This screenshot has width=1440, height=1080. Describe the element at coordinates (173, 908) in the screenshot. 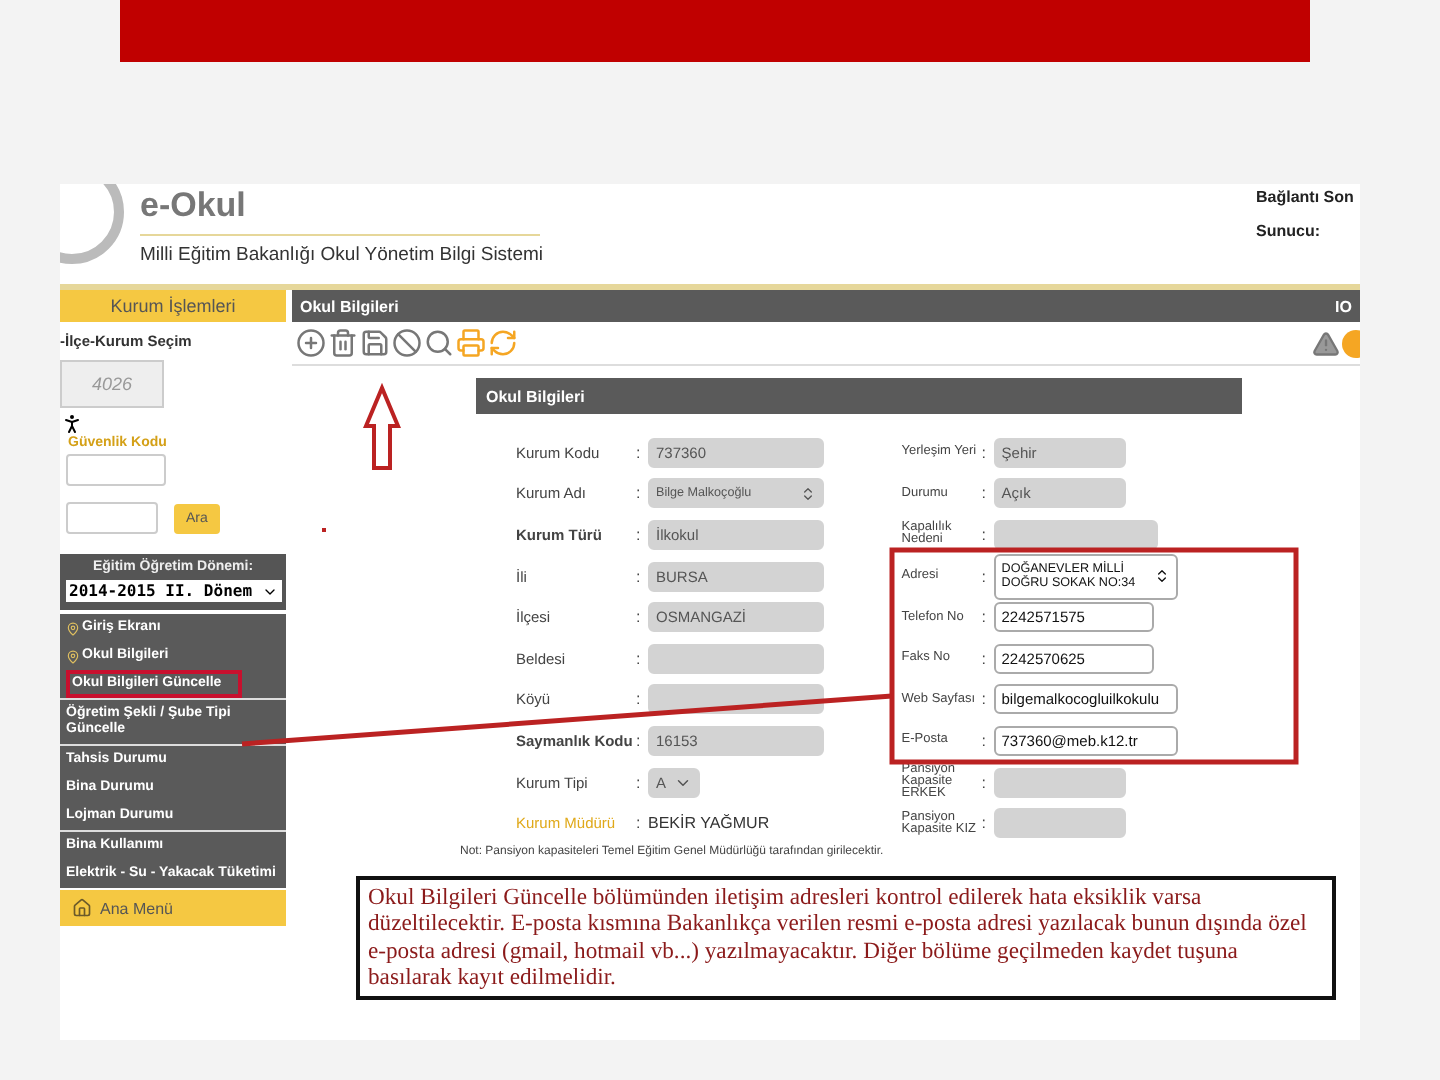

I see `main-menu-button: Ana Menü` at that location.